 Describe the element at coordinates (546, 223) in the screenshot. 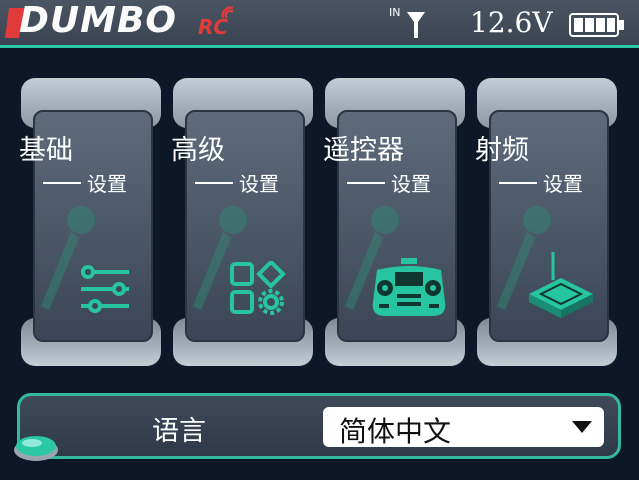

I see `card-rf-settings: 射频 设置` at that location.